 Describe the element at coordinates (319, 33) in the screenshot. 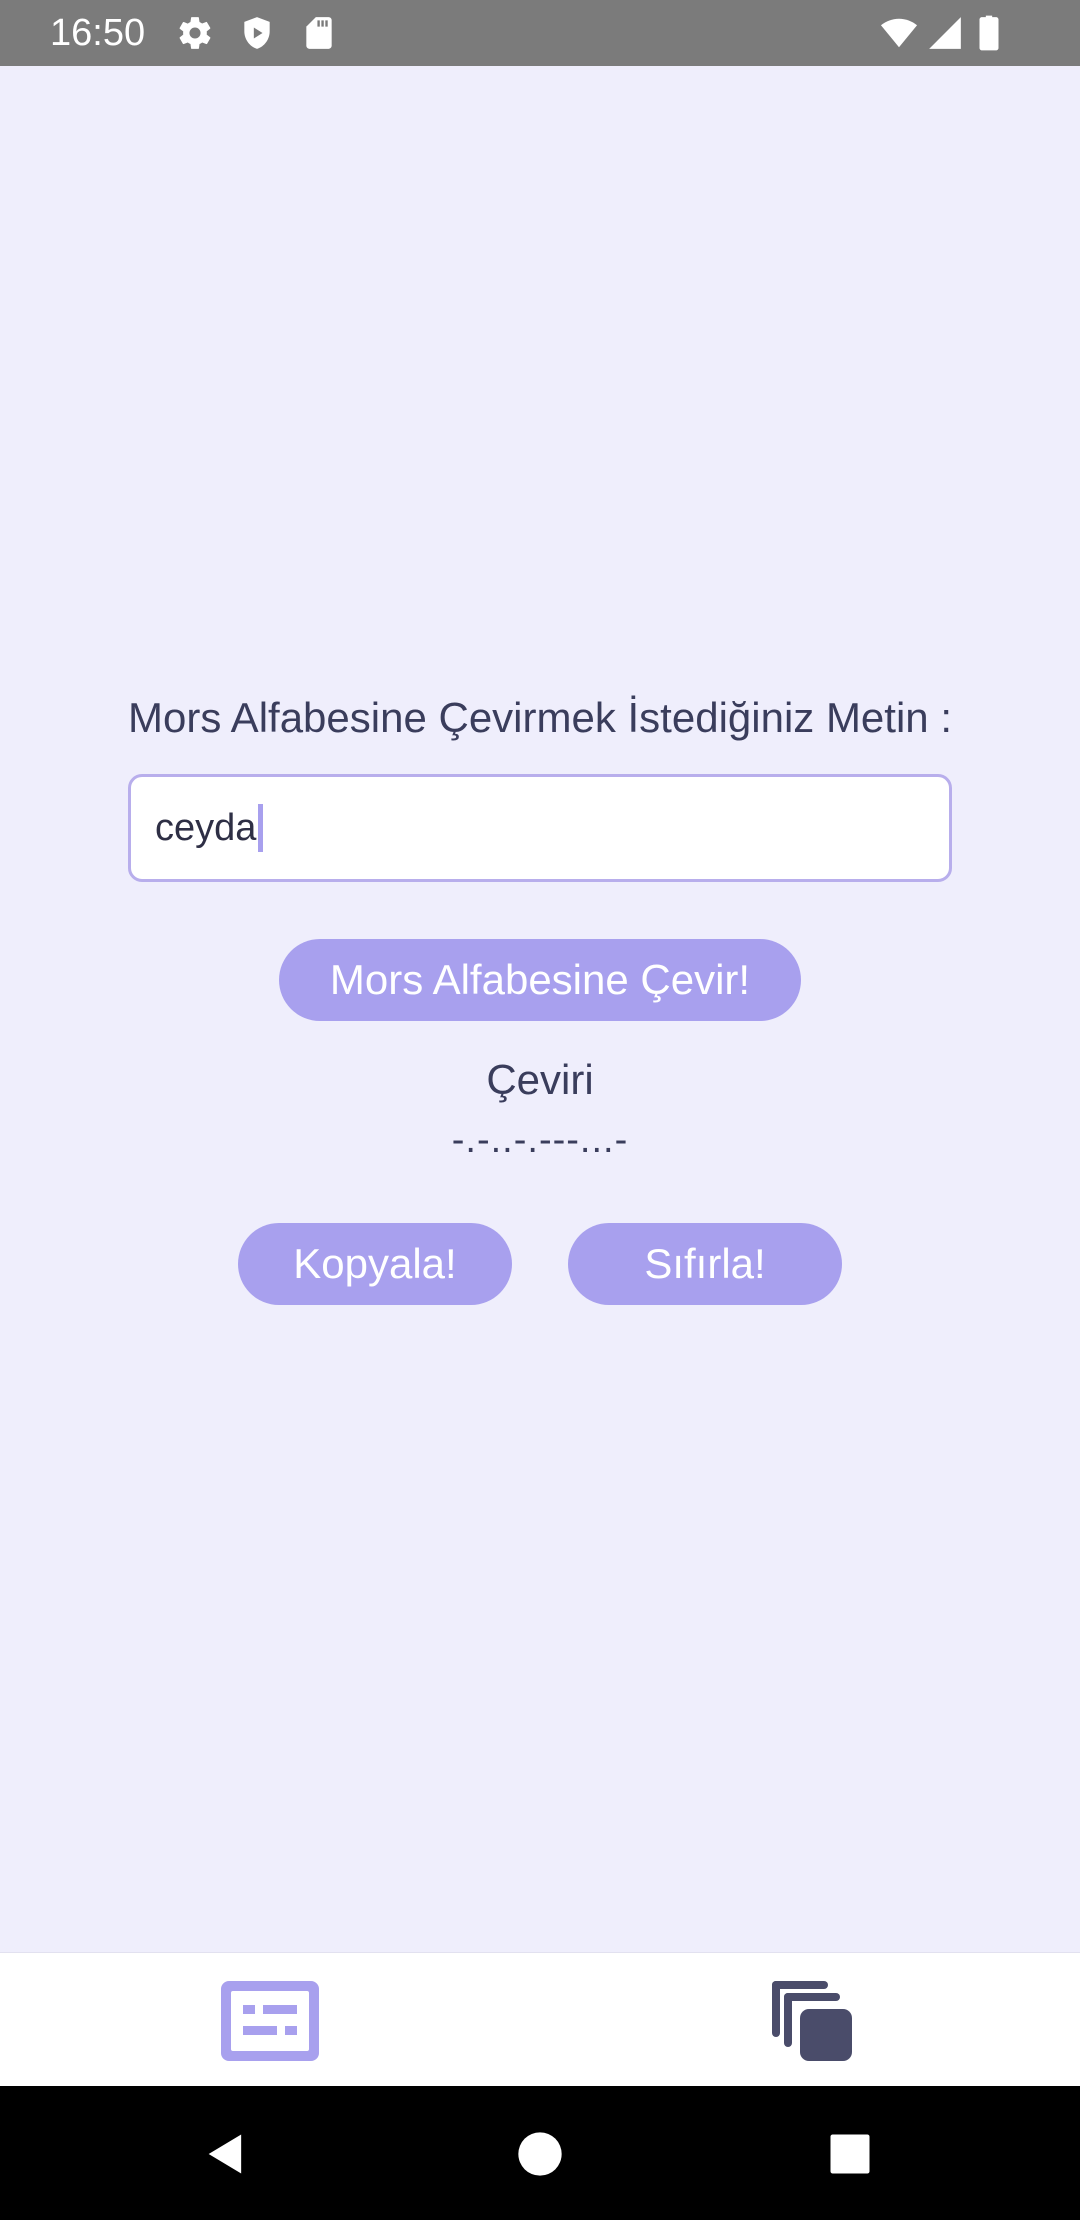

I see `sd-card-icon` at that location.